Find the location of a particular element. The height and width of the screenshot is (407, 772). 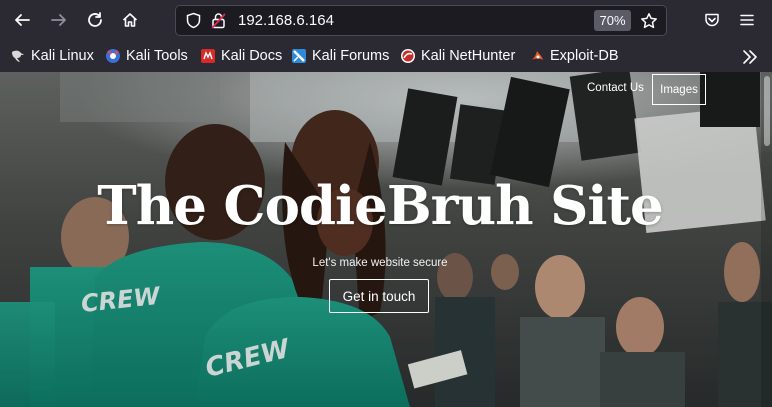

kali-docs-icon is located at coordinates (208, 56).